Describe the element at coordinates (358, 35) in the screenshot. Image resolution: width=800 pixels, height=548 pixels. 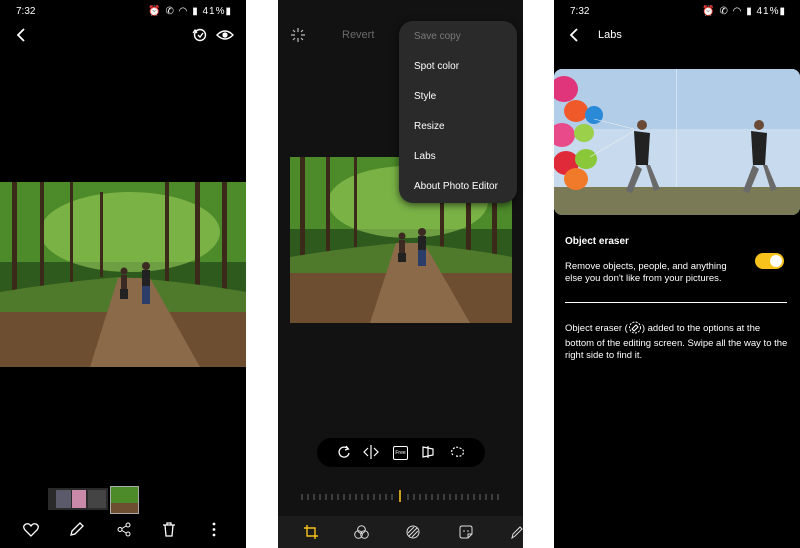
I see `revert-button: Revert` at that location.